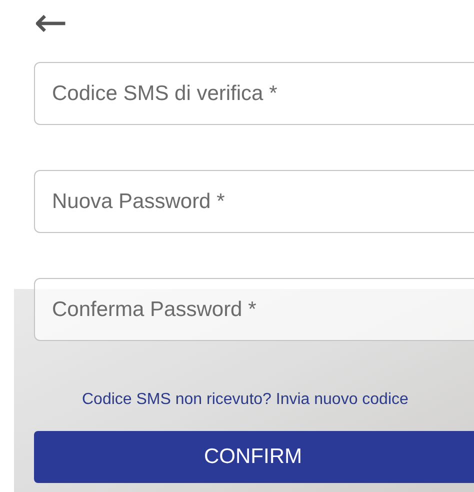 The height and width of the screenshot is (492, 474). I want to click on input-field: Conferma Password *, so click(254, 309).